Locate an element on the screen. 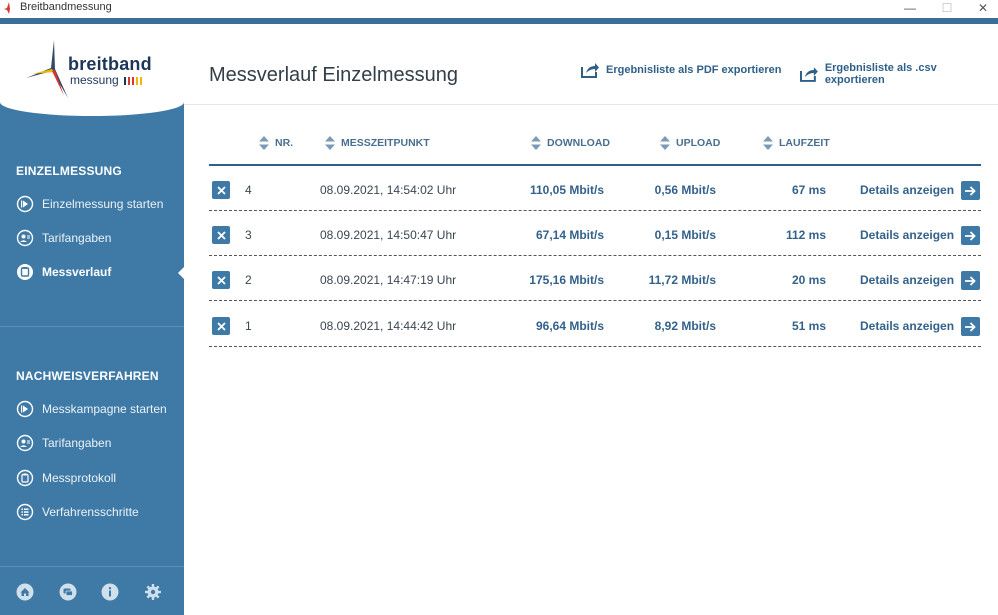 The height and width of the screenshot is (615, 998). cell-messzeitpunkt: 08.09.2021, 14:44:42 Uhr is located at coordinates (388, 326).